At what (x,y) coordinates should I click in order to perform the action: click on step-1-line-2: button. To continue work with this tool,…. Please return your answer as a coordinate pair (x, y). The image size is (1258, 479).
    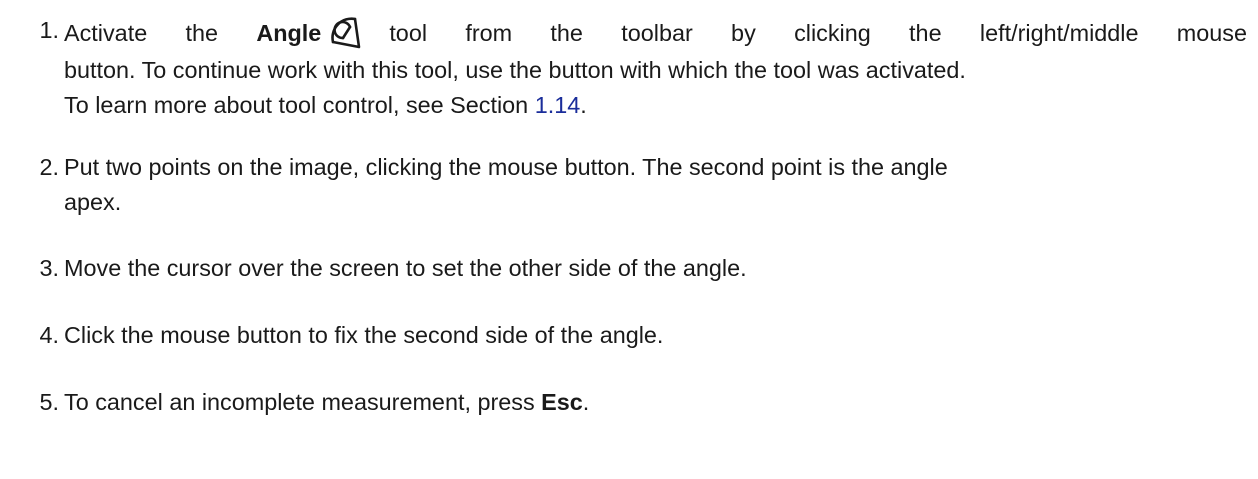
    Looking at the image, I should click on (515, 70).